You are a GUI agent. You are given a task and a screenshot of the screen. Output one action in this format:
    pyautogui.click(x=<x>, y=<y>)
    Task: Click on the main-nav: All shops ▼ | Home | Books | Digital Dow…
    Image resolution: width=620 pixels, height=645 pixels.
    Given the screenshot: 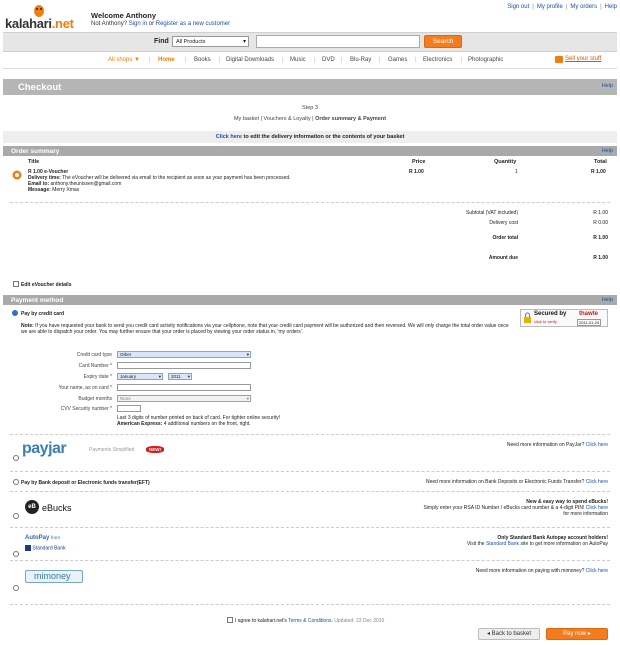 What is the action you would take?
    pyautogui.click(x=310, y=60)
    